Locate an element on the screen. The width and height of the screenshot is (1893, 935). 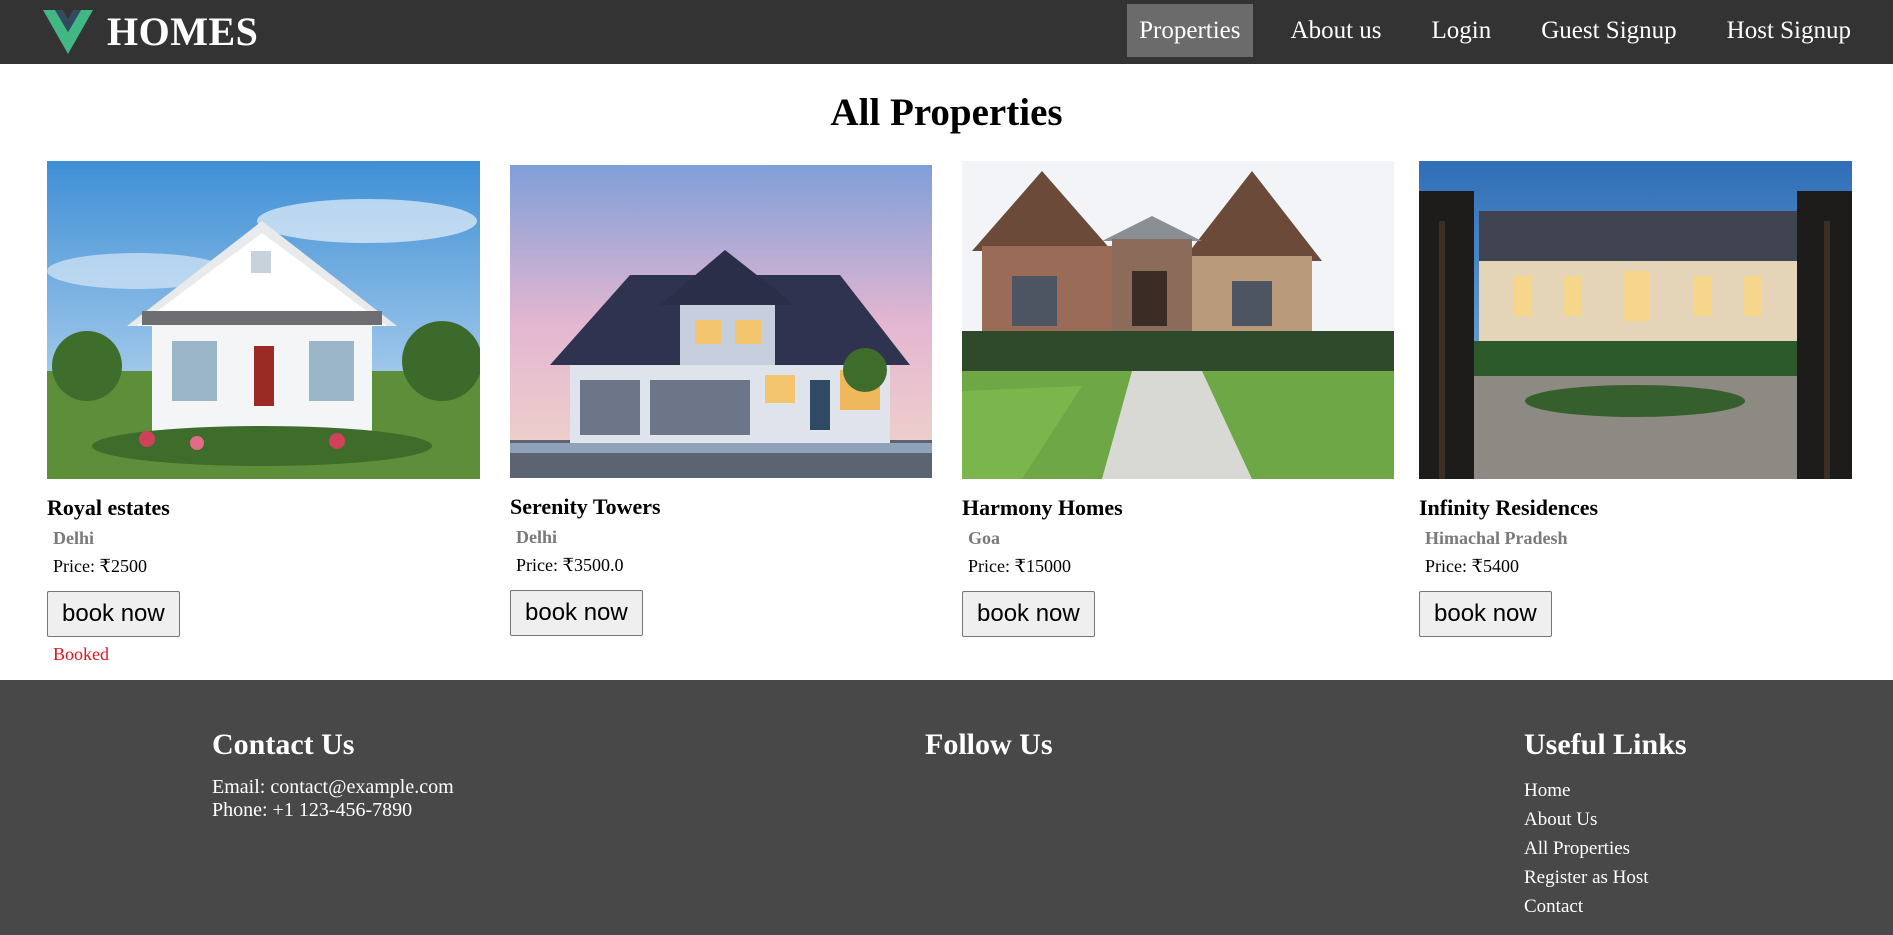
brand: HOMES is located at coordinates (150, 32).